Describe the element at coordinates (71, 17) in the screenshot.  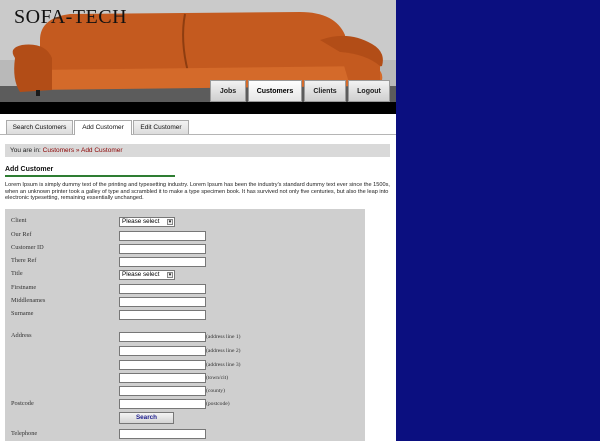
I see `brand-title: SOFA-TECH` at that location.